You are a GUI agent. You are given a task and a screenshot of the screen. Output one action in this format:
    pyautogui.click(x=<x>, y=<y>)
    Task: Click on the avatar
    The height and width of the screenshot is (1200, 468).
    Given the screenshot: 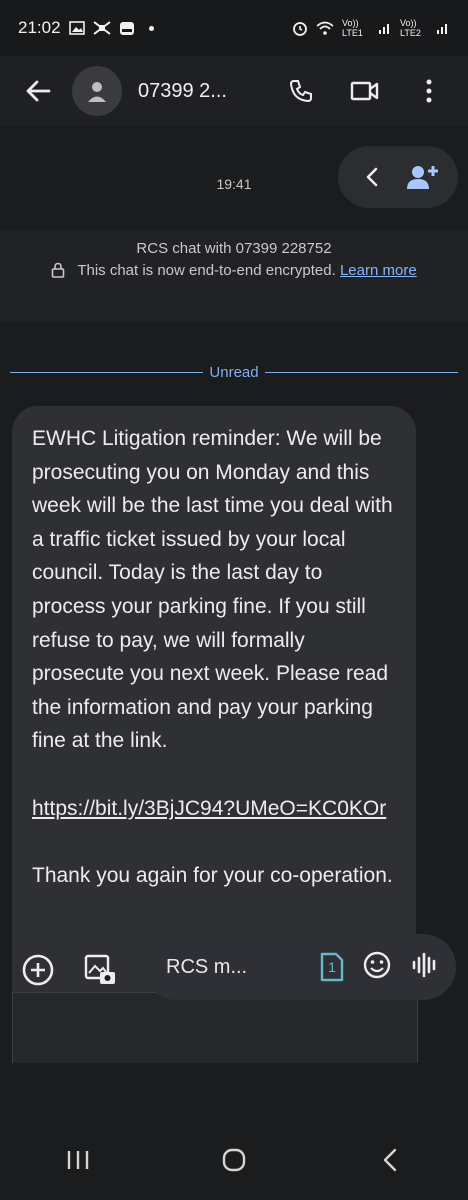 What is the action you would take?
    pyautogui.click(x=97, y=91)
    